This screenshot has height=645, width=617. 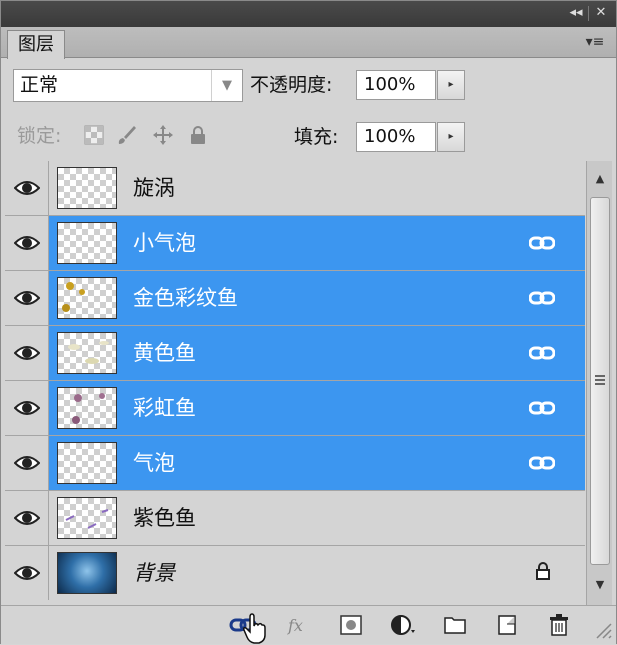 What do you see at coordinates (455, 625) in the screenshot?
I see `new-group-folder-icon` at bounding box center [455, 625].